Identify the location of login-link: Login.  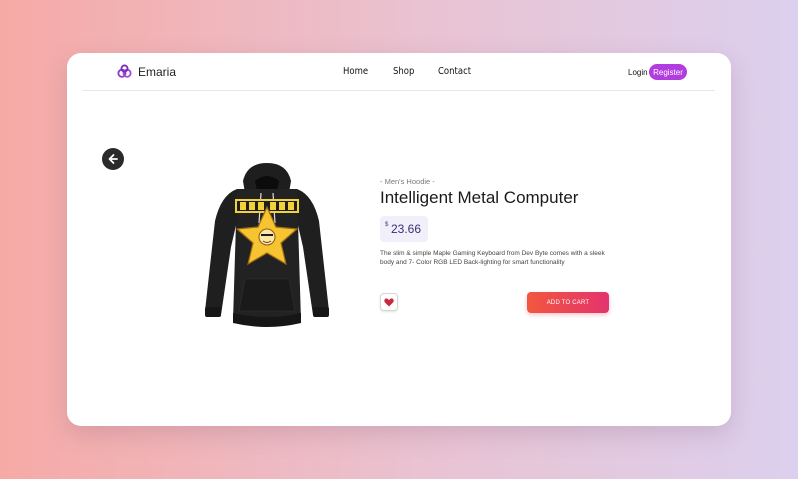
(638, 72).